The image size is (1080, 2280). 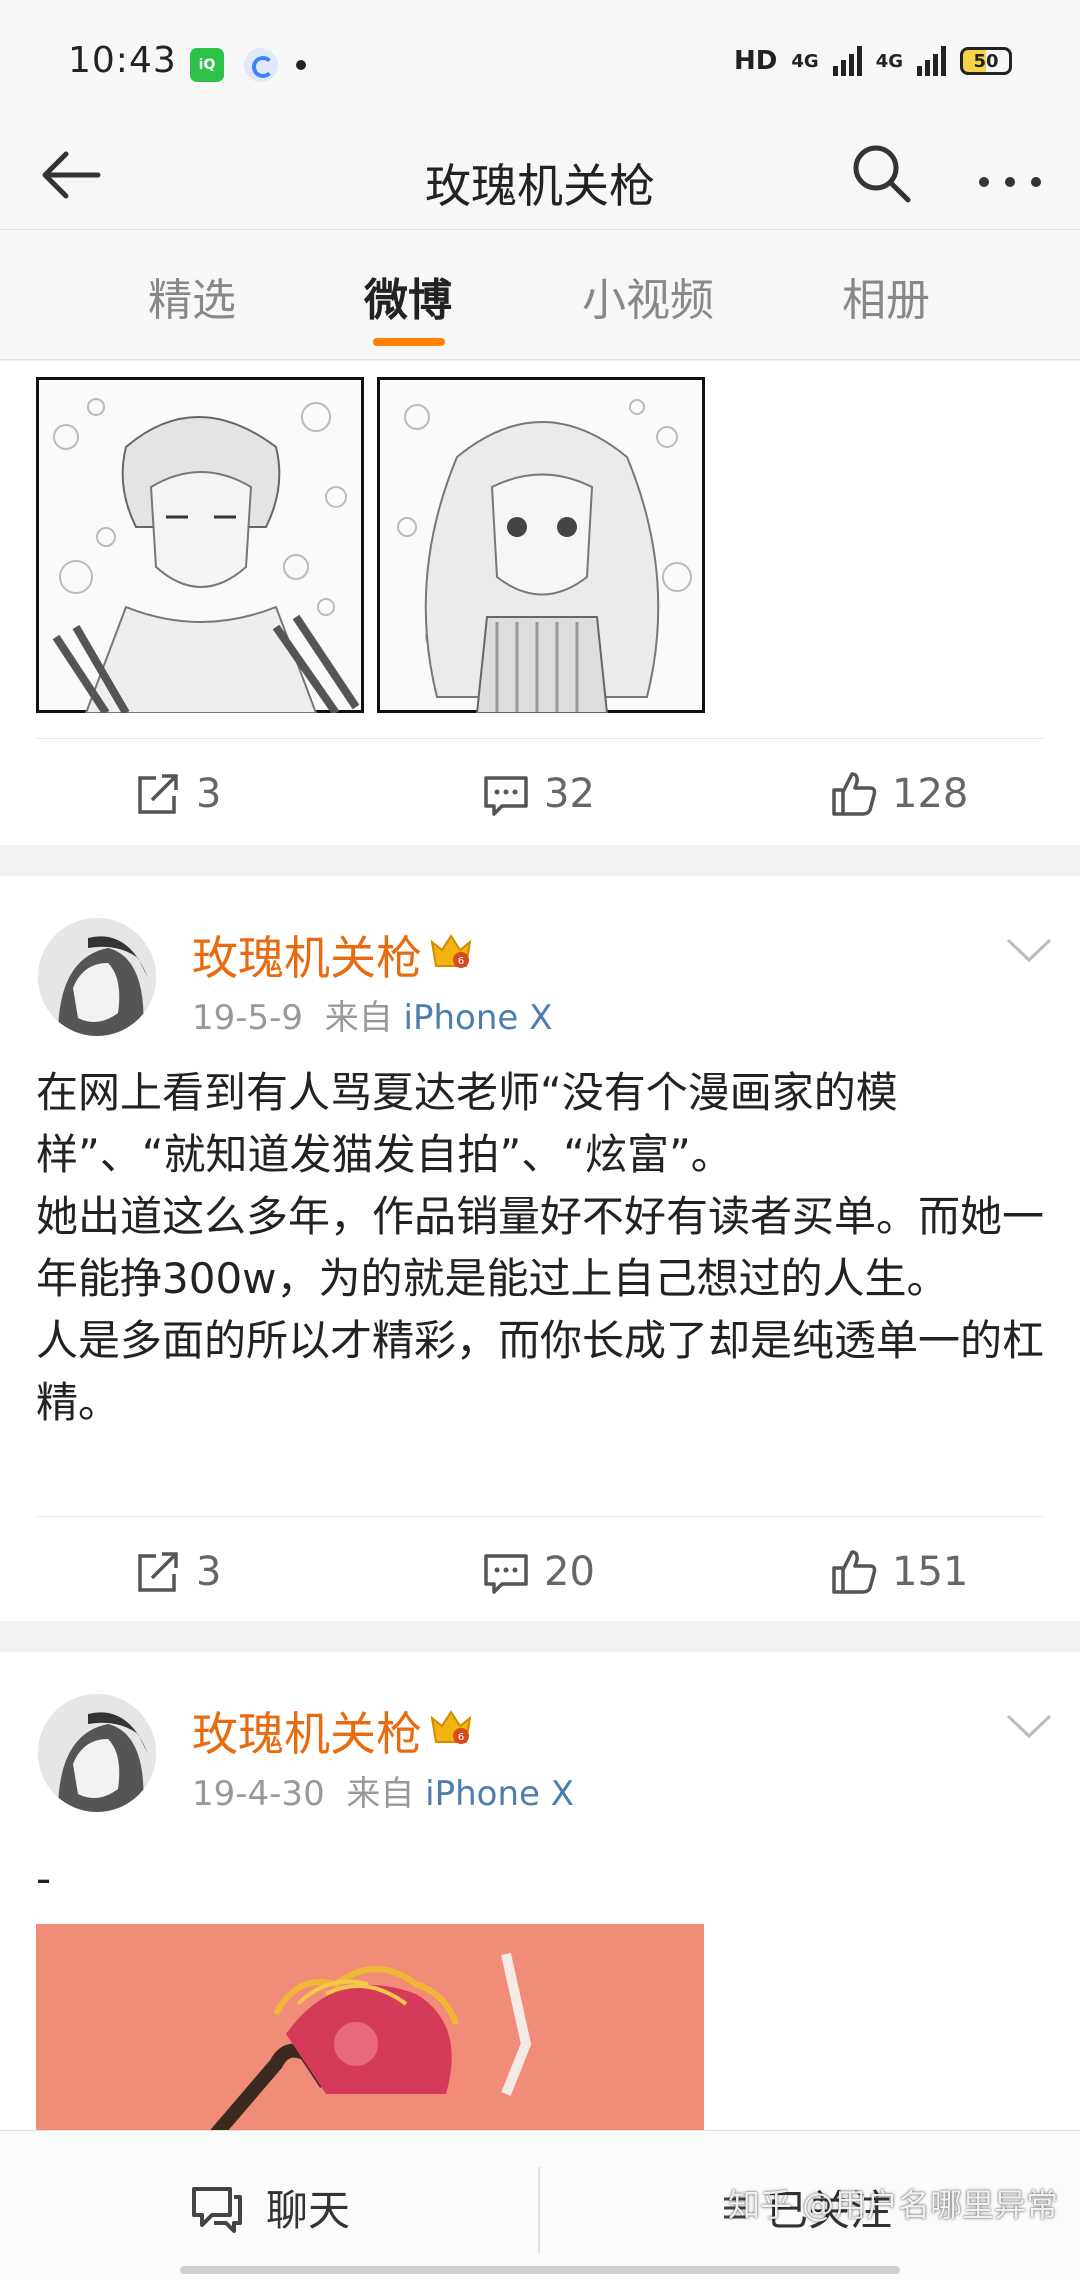 I want to click on title-bar: 玫瑰机关枪, so click(x=540, y=175).